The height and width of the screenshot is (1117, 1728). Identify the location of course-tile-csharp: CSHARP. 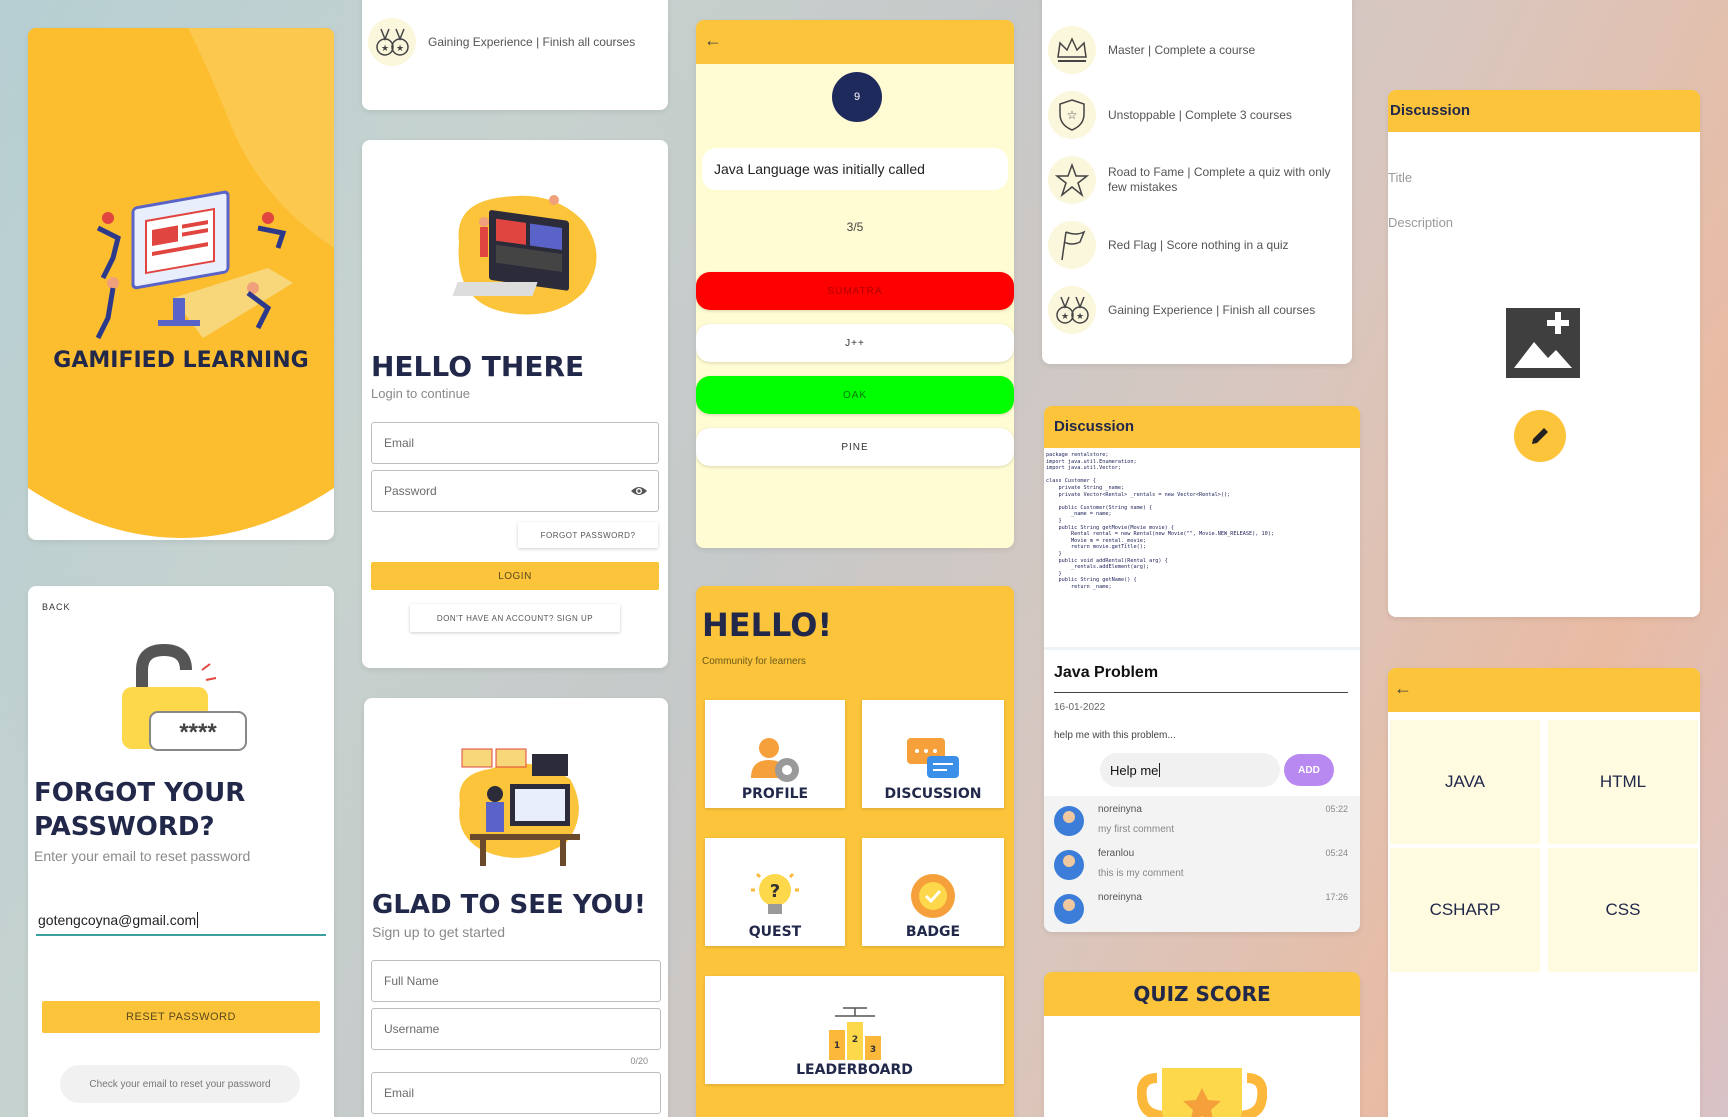
(1465, 910).